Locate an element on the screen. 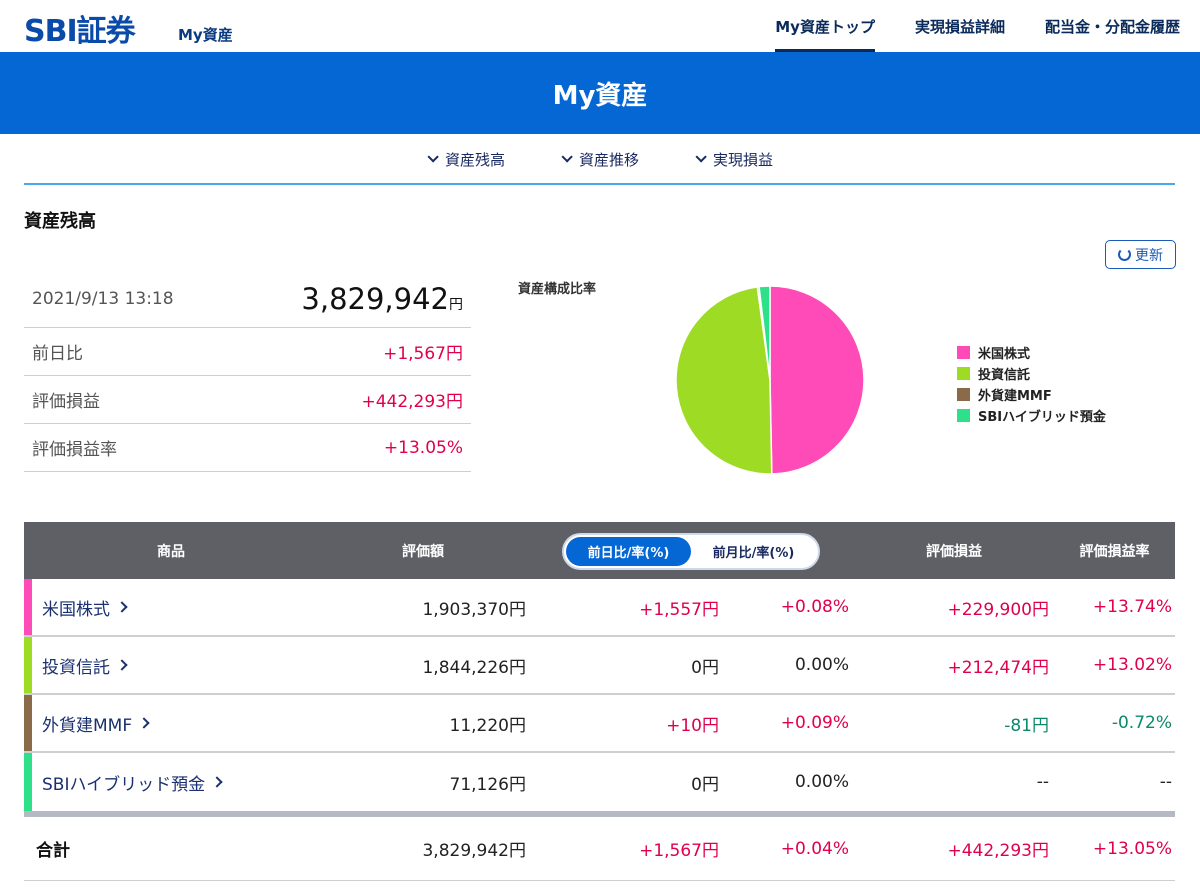  product-link: 投資信託 is located at coordinates (85, 665).